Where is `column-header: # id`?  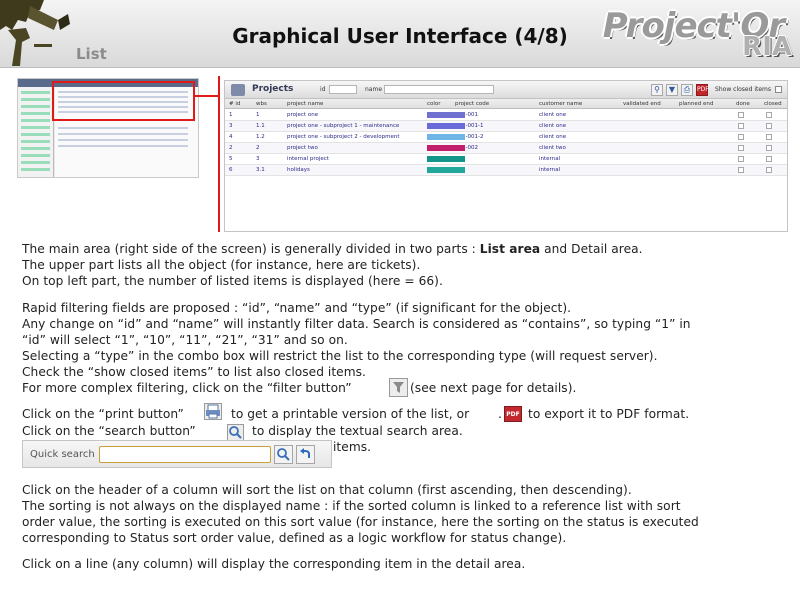
column-header: # id is located at coordinates (234, 104).